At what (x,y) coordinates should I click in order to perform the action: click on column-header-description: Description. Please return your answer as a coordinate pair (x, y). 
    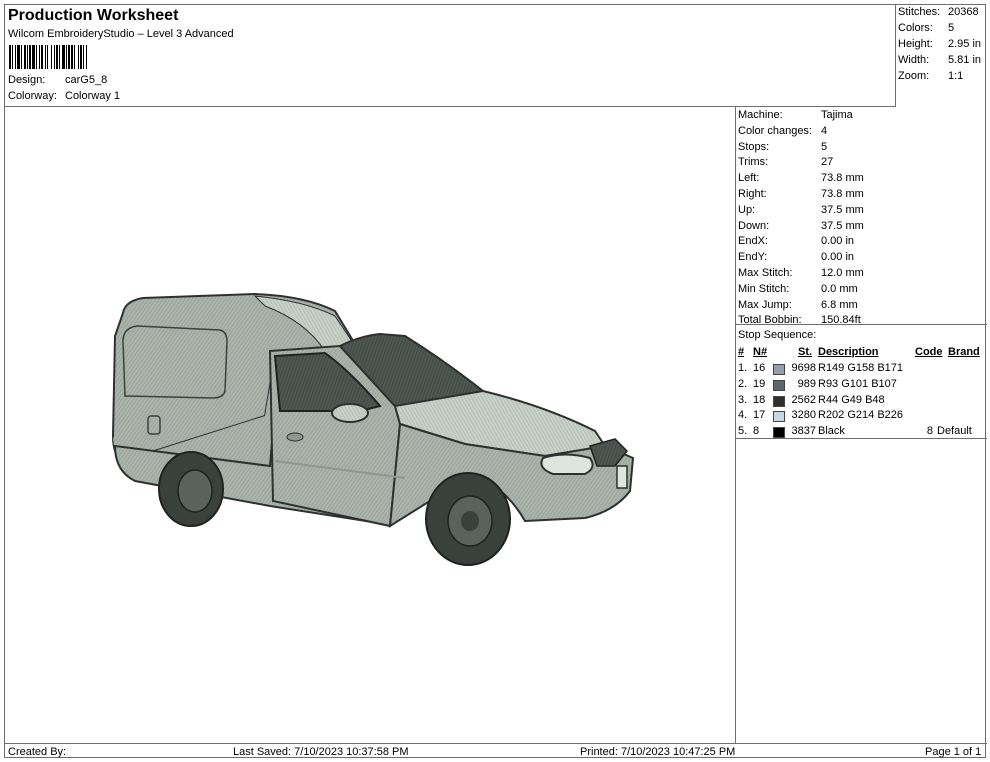
    Looking at the image, I should click on (848, 352).